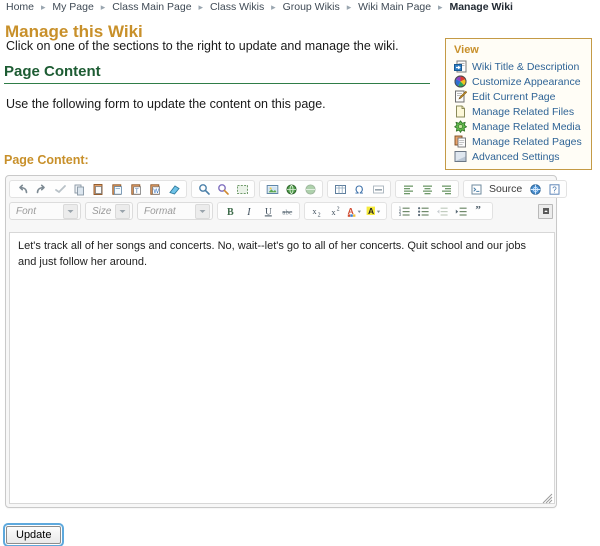  Describe the element at coordinates (317, 211) in the screenshot. I see `subscript-icon: x2` at that location.